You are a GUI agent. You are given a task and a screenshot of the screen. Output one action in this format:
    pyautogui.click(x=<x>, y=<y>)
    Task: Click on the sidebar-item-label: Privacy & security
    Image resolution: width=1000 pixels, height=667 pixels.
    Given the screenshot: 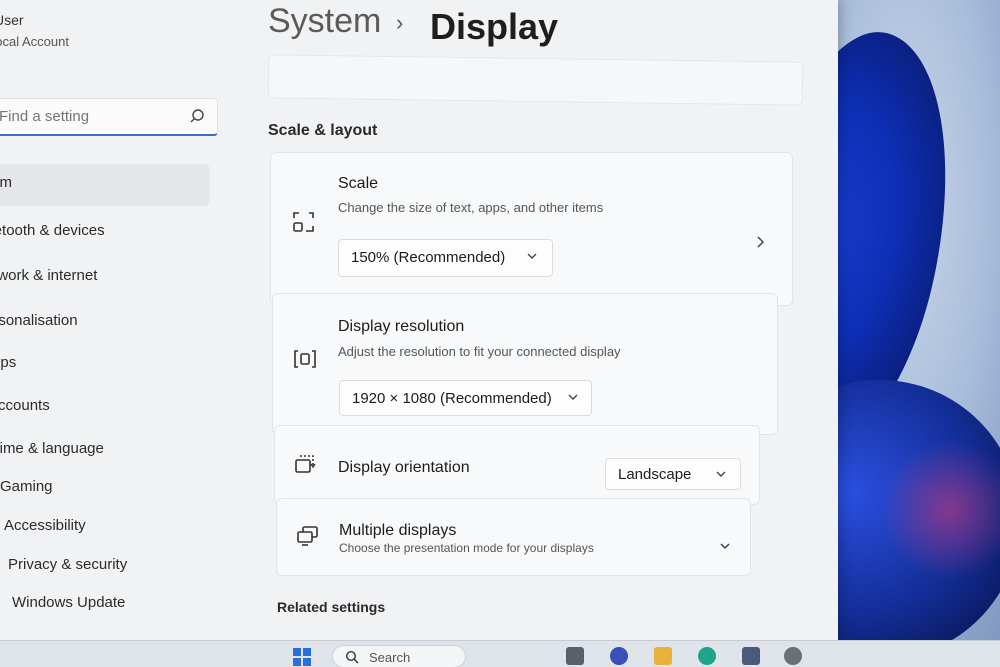 What is the action you would take?
    pyautogui.click(x=68, y=564)
    